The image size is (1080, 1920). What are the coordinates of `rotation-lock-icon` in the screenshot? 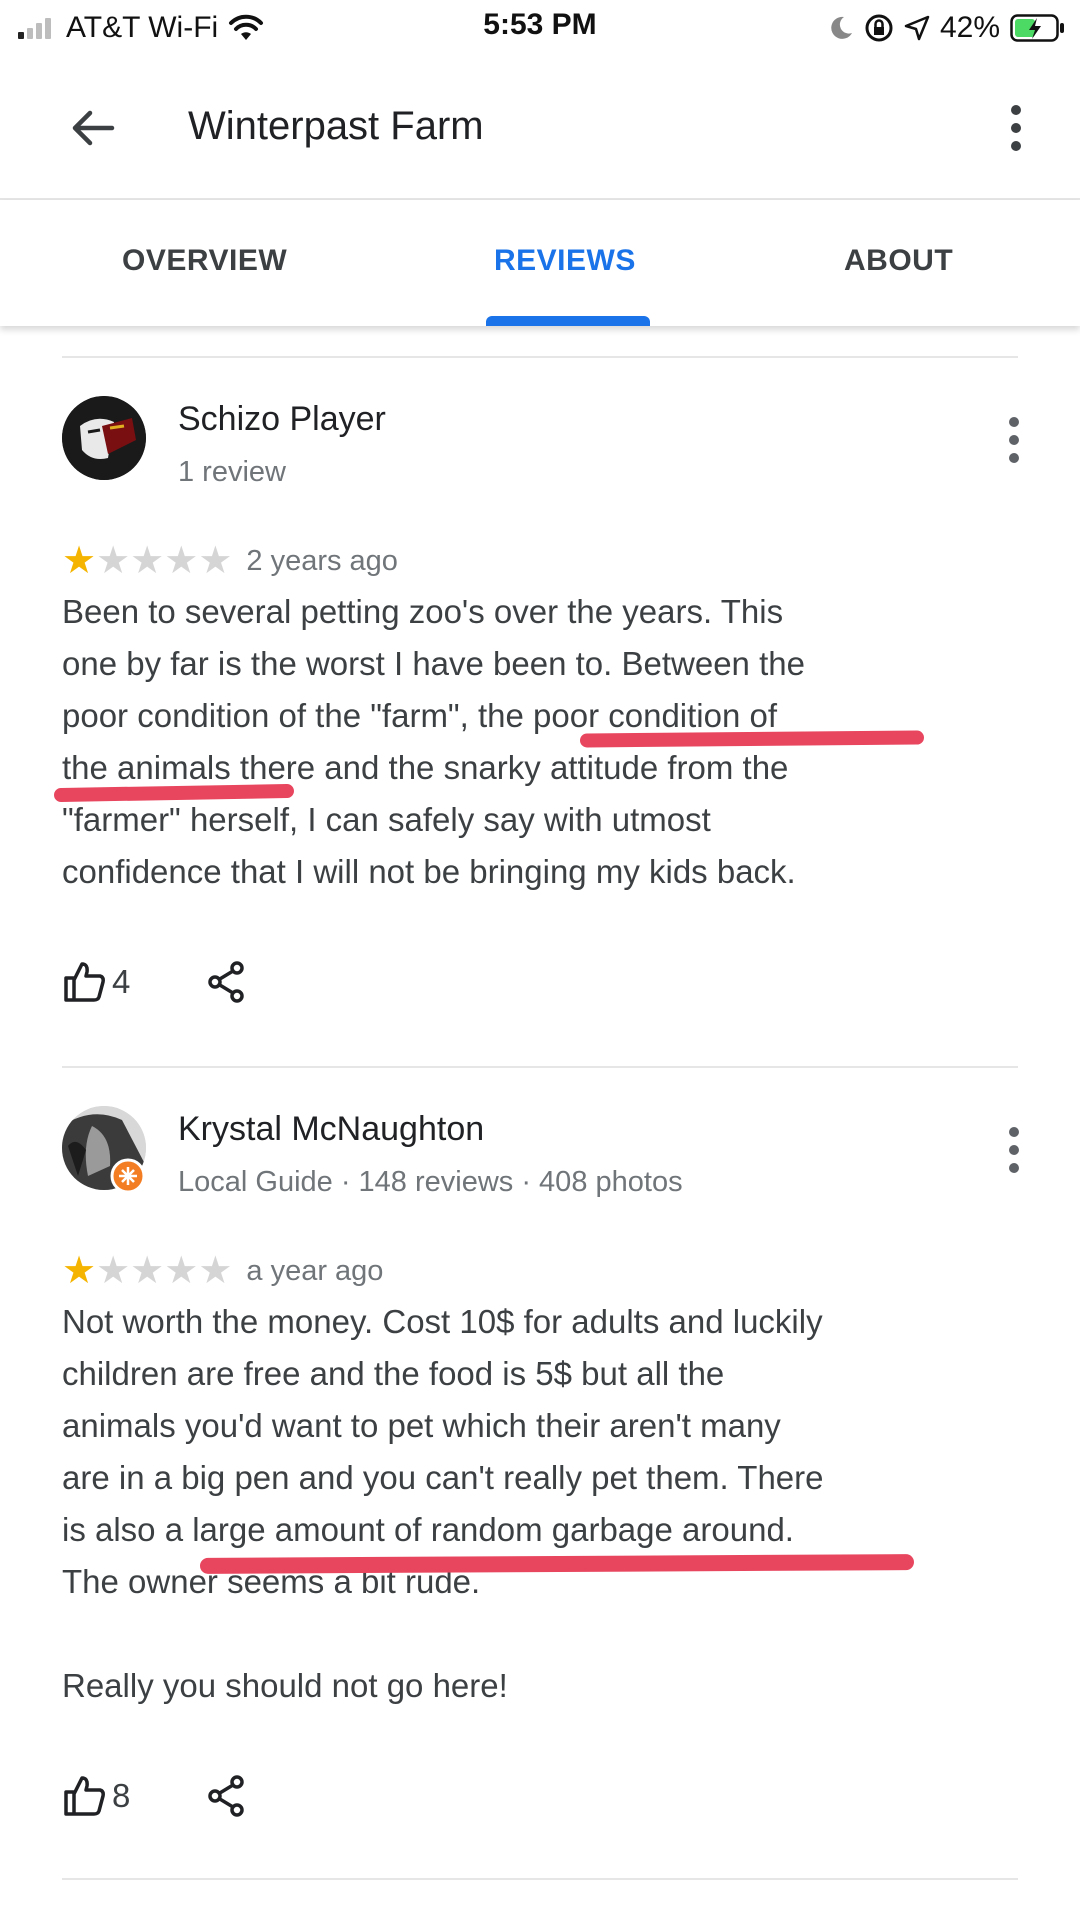 It's located at (879, 28).